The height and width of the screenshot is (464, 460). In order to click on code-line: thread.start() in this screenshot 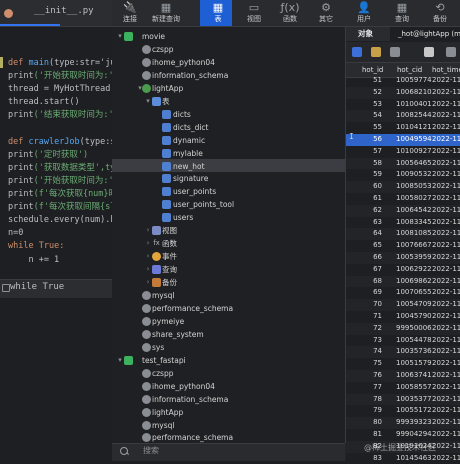, I will do `click(64, 102)`.